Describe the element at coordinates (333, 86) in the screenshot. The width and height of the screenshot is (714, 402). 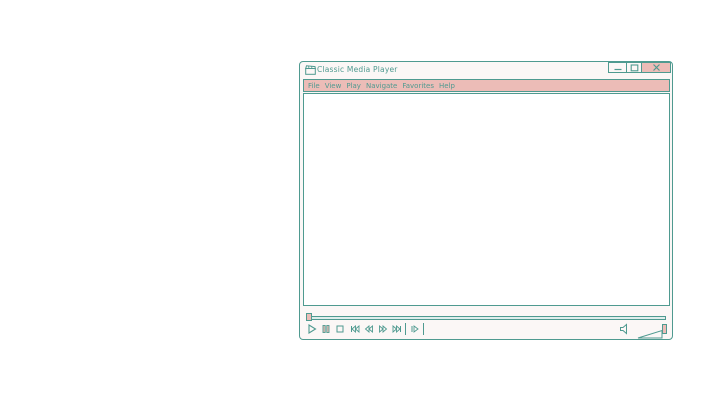
I see `menu-view: View` at that location.